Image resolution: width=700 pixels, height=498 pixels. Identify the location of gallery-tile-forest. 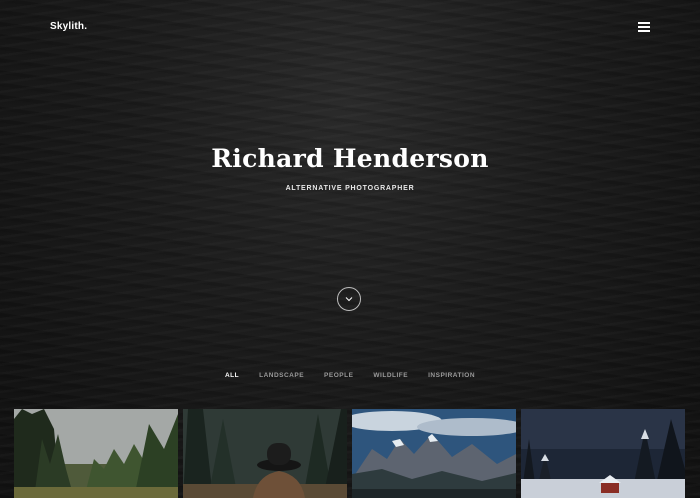
(96, 453).